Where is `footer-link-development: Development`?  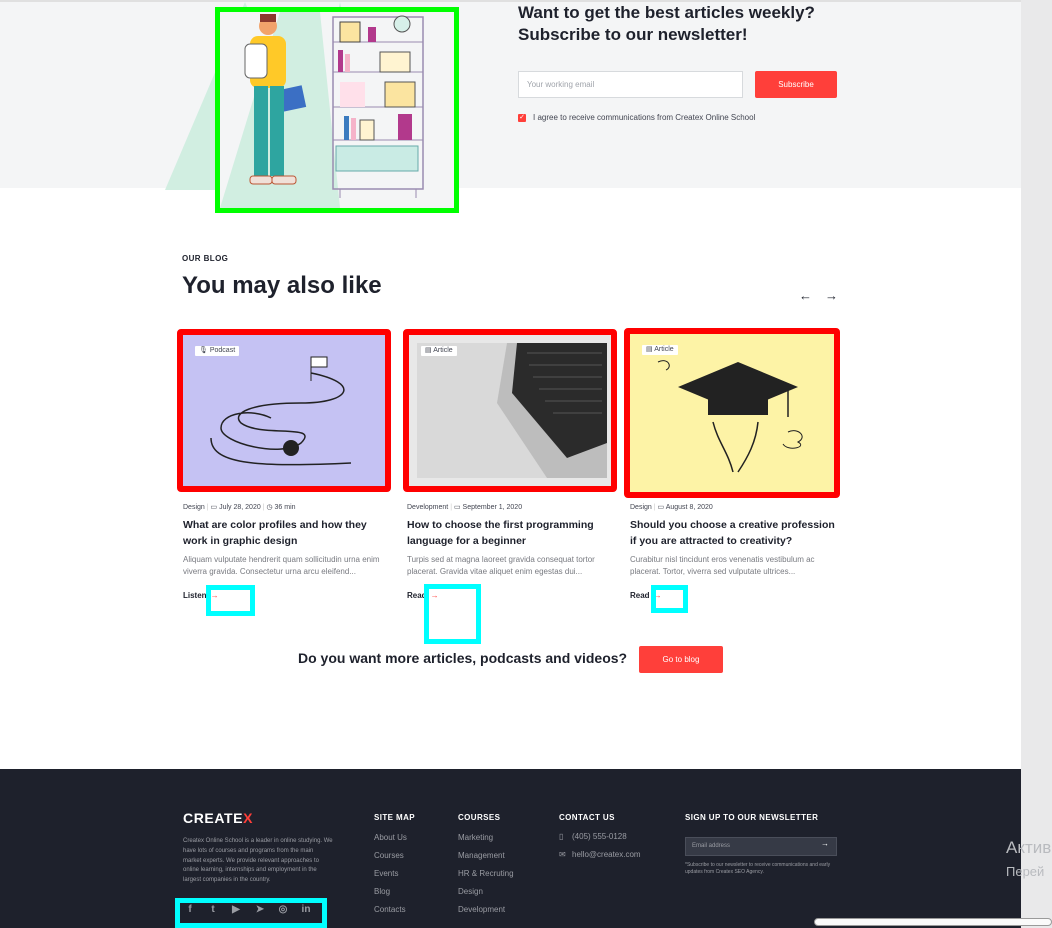
footer-link-development: Development is located at coordinates (481, 909).